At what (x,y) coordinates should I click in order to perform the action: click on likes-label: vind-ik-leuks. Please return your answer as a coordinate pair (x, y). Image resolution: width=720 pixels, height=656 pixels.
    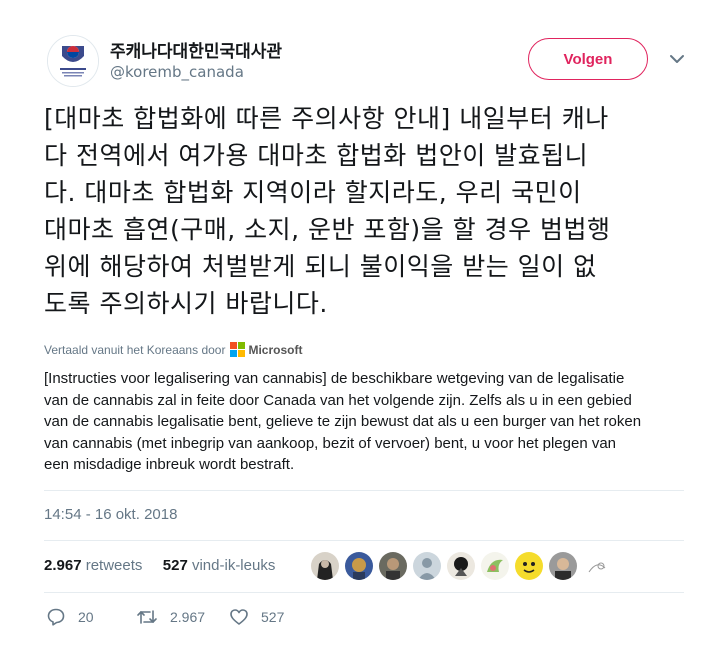
    Looking at the image, I should click on (233, 565).